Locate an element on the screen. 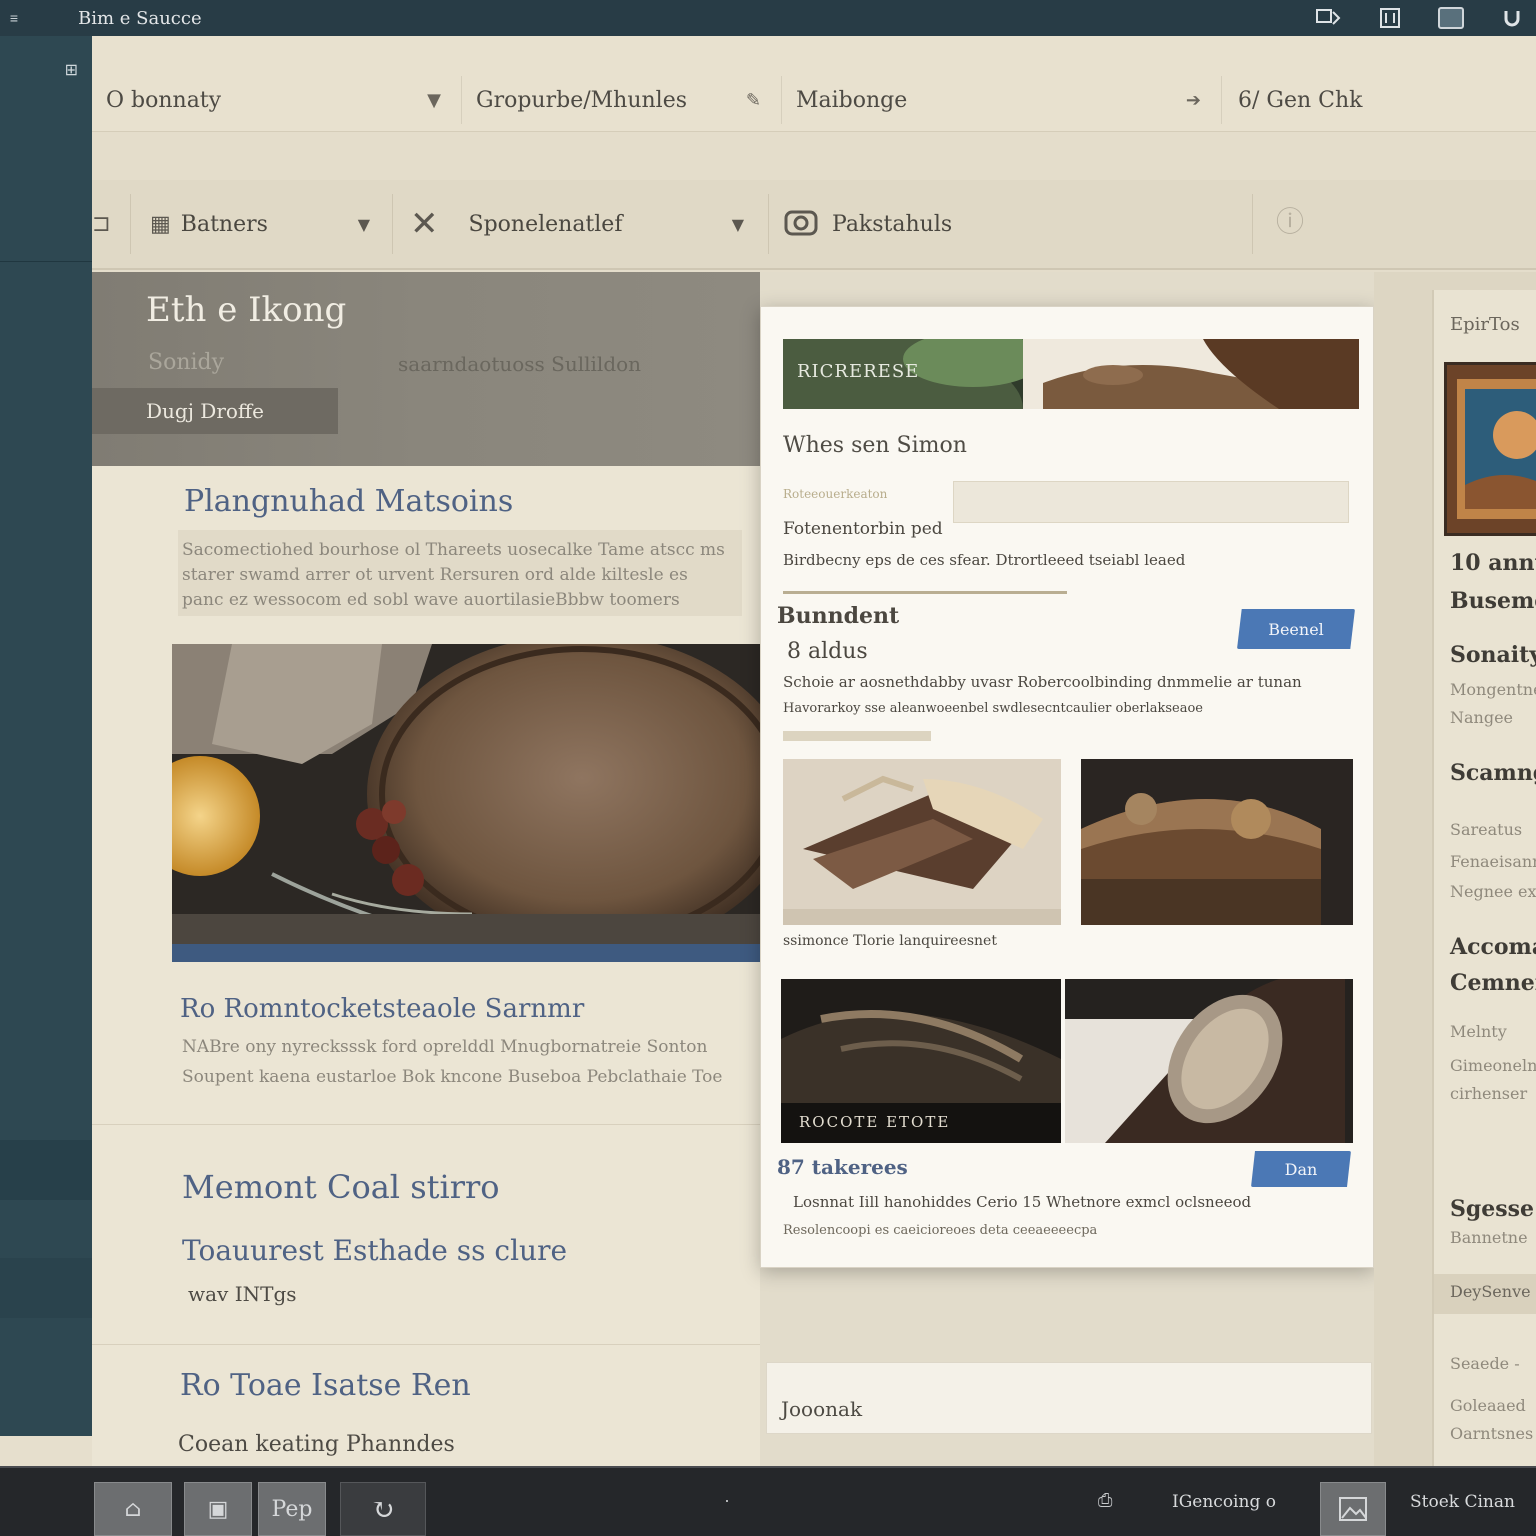 The image size is (1536, 1536). menu-icon: ≡ is located at coordinates (14, 18).